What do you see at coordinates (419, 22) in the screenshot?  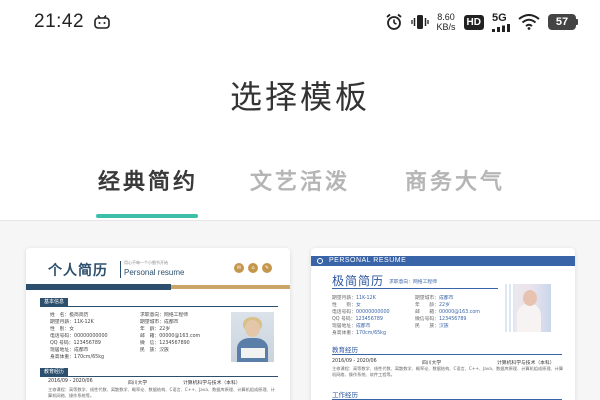 I see `vibrate-icon` at bounding box center [419, 22].